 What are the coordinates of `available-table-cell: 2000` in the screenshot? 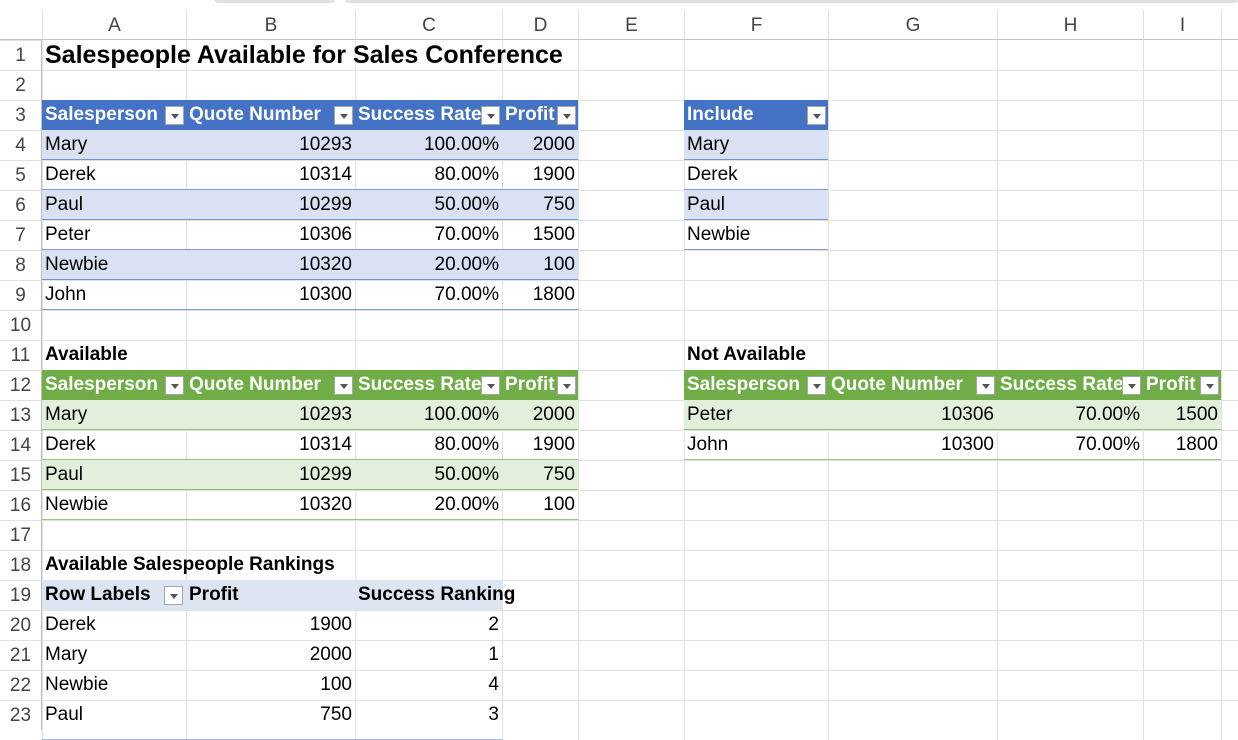 It's located at (540, 415).